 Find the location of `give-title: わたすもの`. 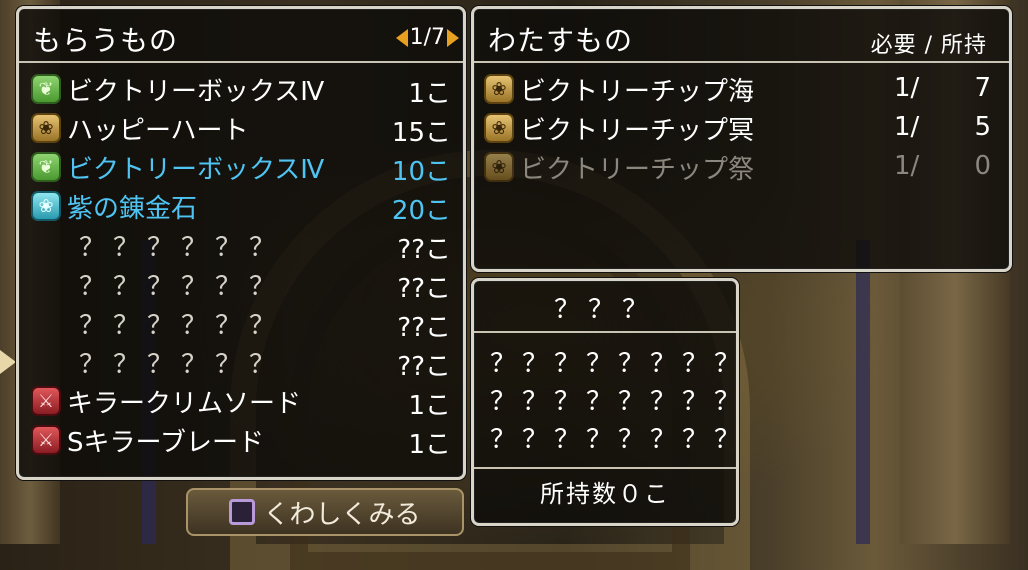

give-title: わたすもの is located at coordinates (561, 40).